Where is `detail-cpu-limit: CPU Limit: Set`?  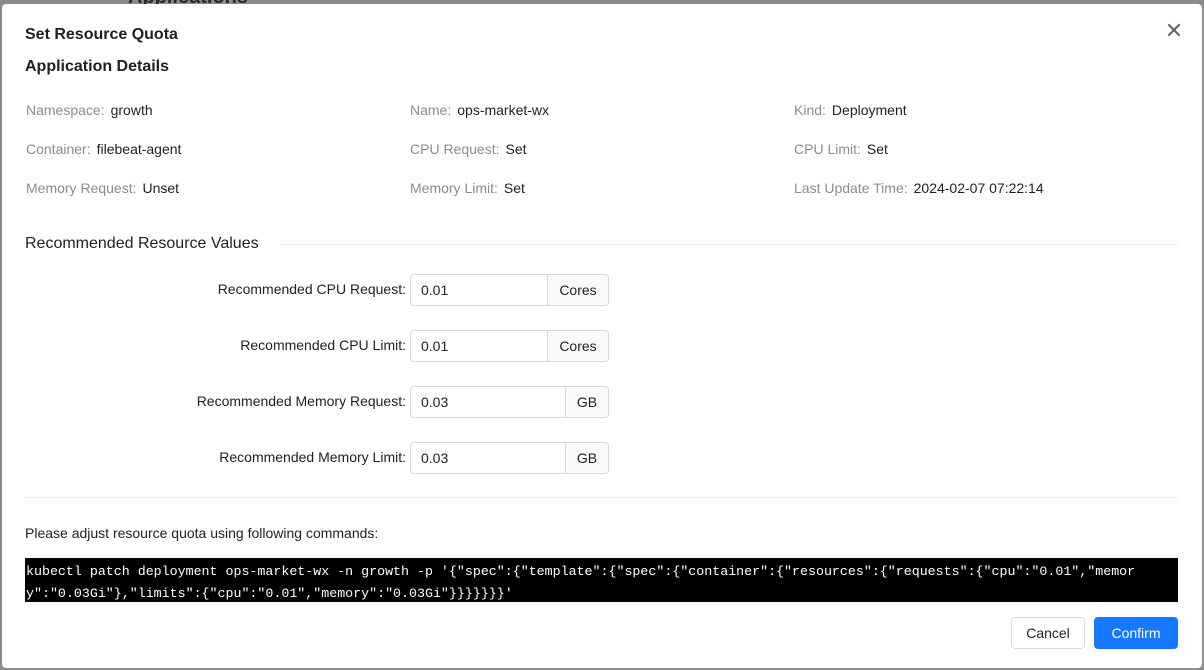
detail-cpu-limit: CPU Limit: Set is located at coordinates (841, 149).